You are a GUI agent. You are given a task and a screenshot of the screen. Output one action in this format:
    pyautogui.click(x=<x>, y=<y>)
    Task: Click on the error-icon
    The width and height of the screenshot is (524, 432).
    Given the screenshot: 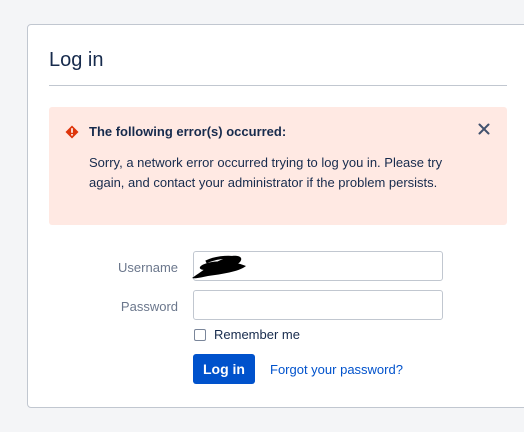 What is the action you would take?
    pyautogui.click(x=72, y=132)
    